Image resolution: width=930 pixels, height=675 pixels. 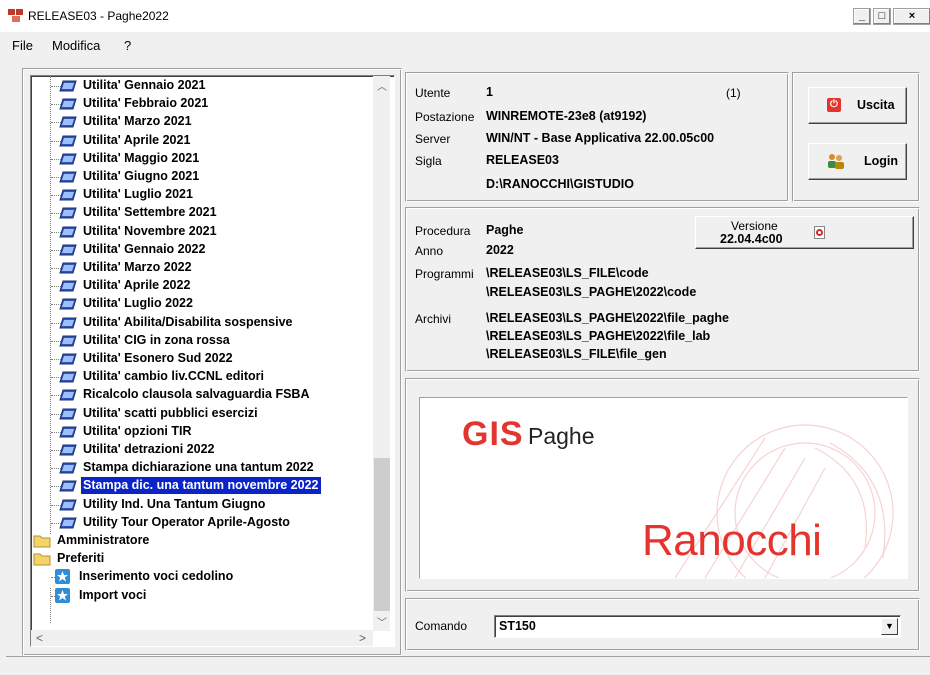 What do you see at coordinates (196, 394) in the screenshot?
I see `tree-item-label: Ricalcolo clausola salvaguardia FSBA` at bounding box center [196, 394].